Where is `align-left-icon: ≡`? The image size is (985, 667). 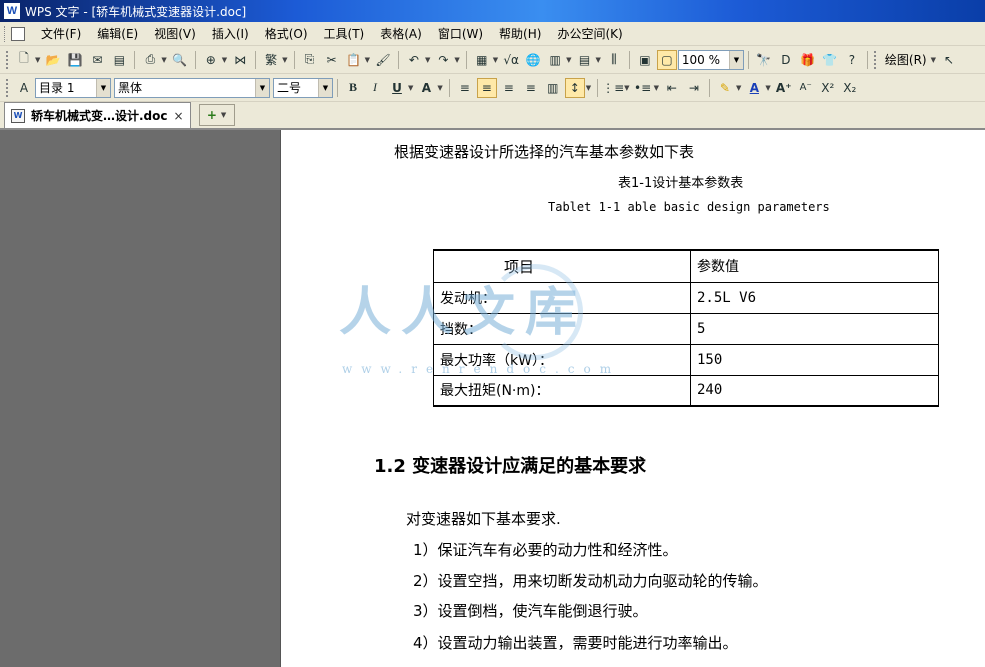 align-left-icon: ≡ is located at coordinates (465, 88).